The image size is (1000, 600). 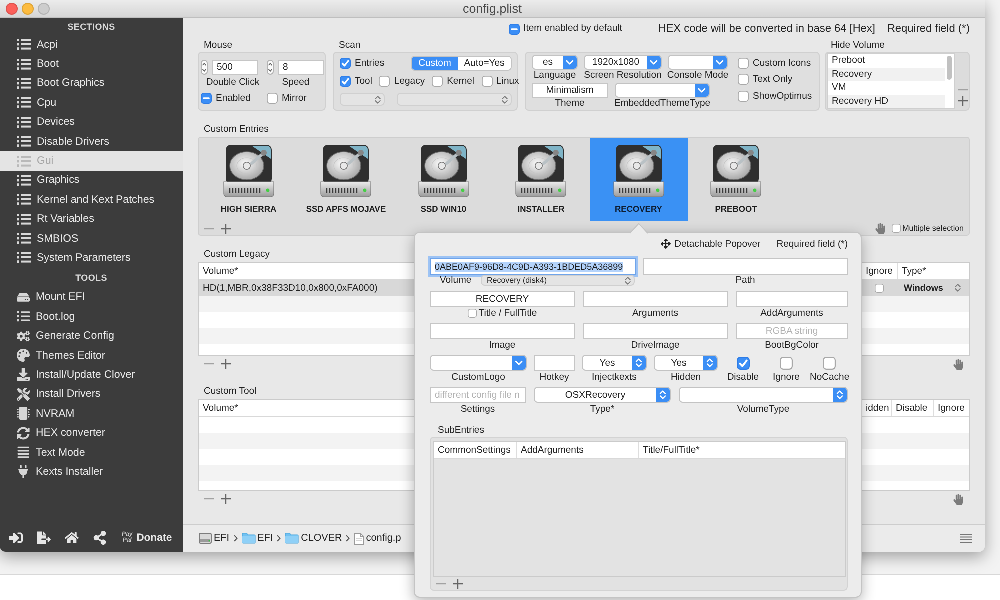 I want to click on path-segment: config.p, so click(x=378, y=538).